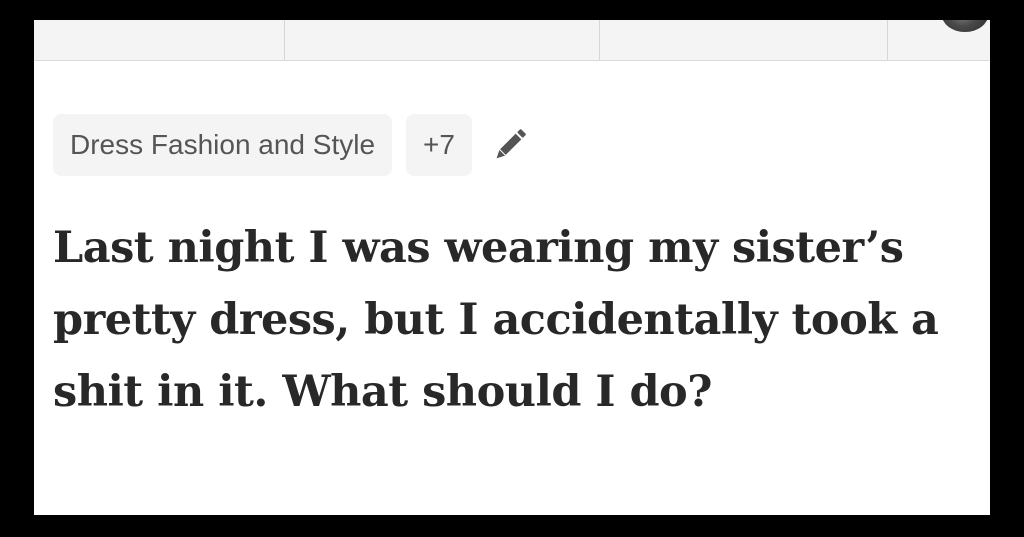  What do you see at coordinates (512, 40) in the screenshot?
I see `top-navigation-bar` at bounding box center [512, 40].